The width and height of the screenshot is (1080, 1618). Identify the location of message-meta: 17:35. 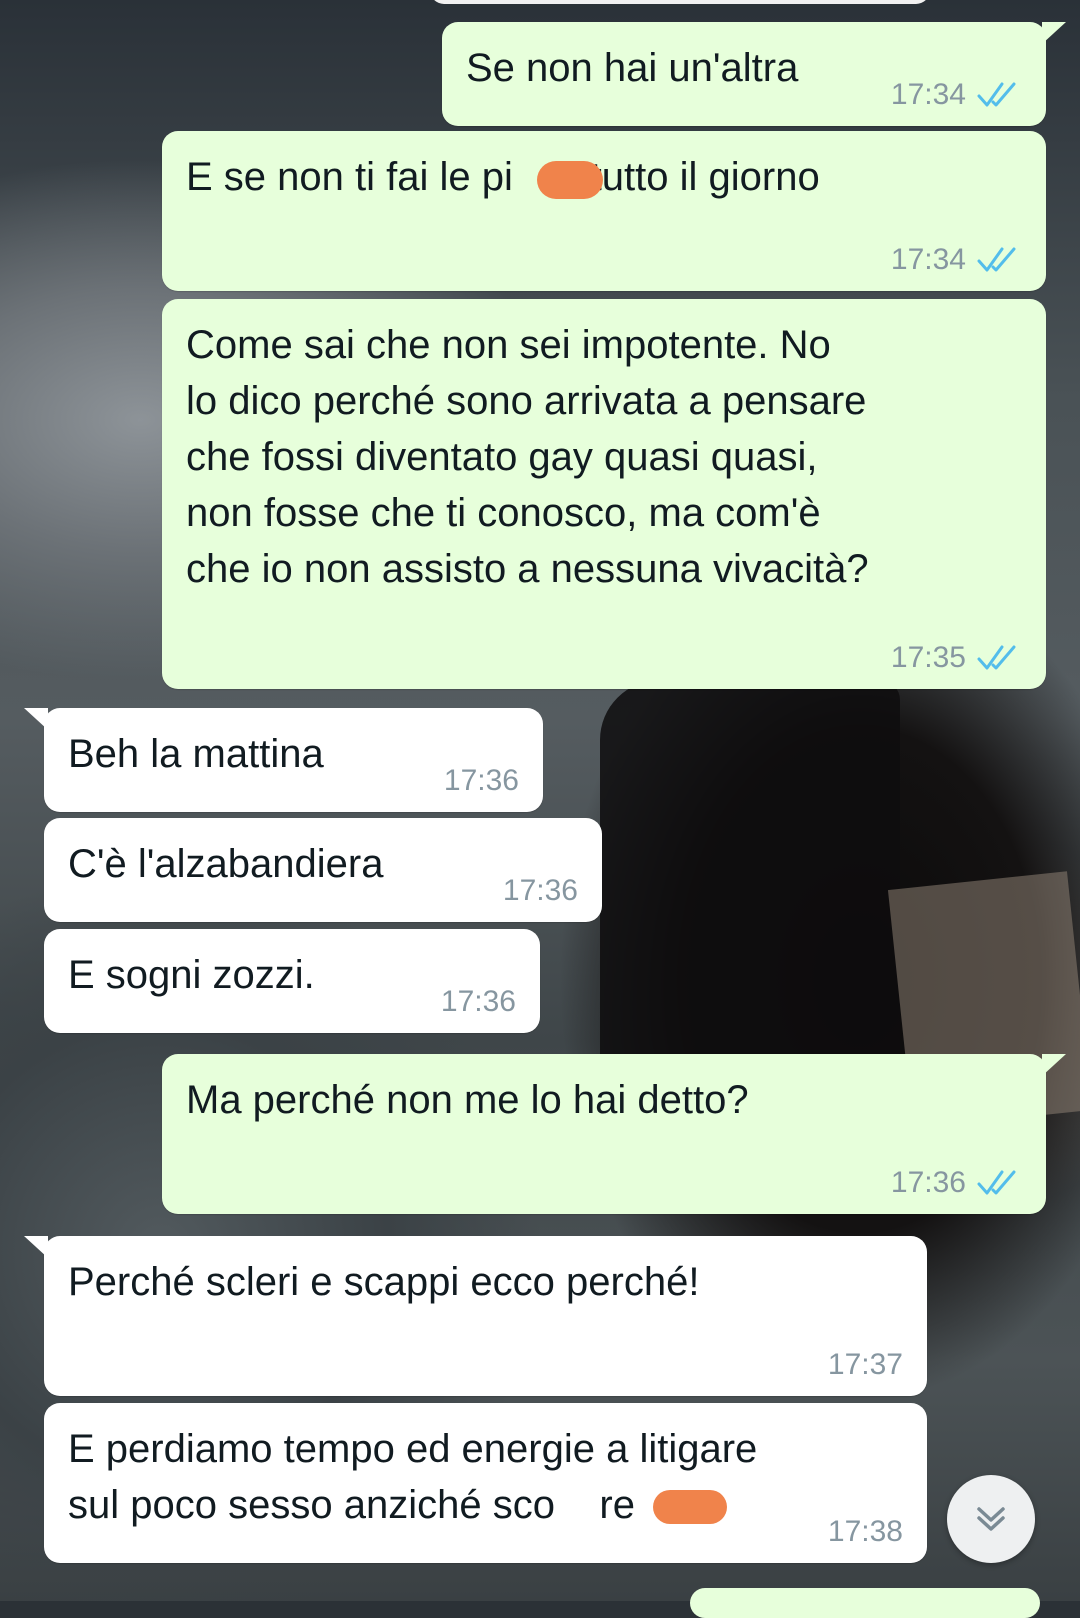
(956, 658).